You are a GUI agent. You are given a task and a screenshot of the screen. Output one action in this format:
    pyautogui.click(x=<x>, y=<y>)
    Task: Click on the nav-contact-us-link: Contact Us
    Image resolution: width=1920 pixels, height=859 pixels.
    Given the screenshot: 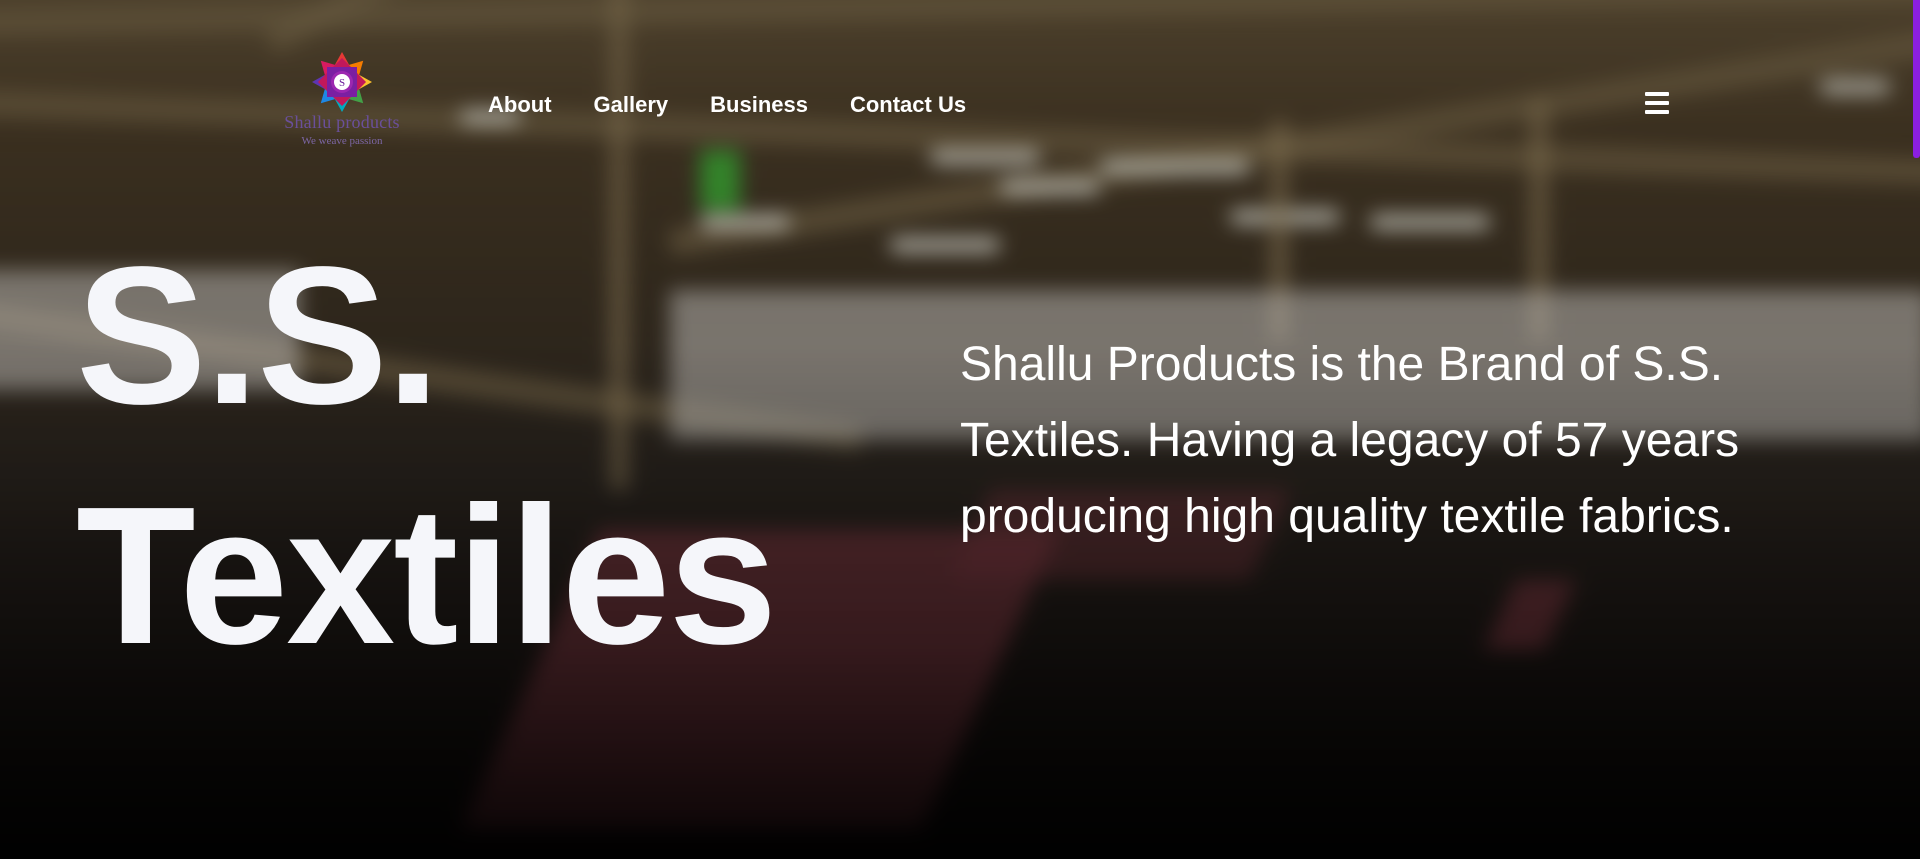 What is the action you would take?
    pyautogui.click(x=908, y=105)
    